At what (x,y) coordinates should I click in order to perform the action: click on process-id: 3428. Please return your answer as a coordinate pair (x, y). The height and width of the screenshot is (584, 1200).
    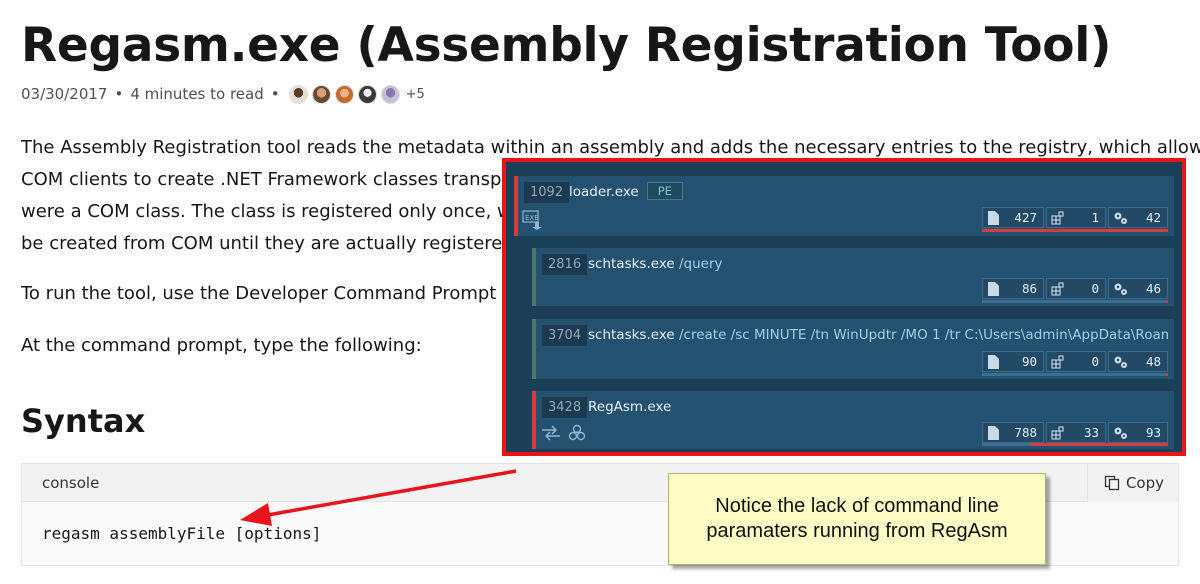
    Looking at the image, I should click on (565, 407).